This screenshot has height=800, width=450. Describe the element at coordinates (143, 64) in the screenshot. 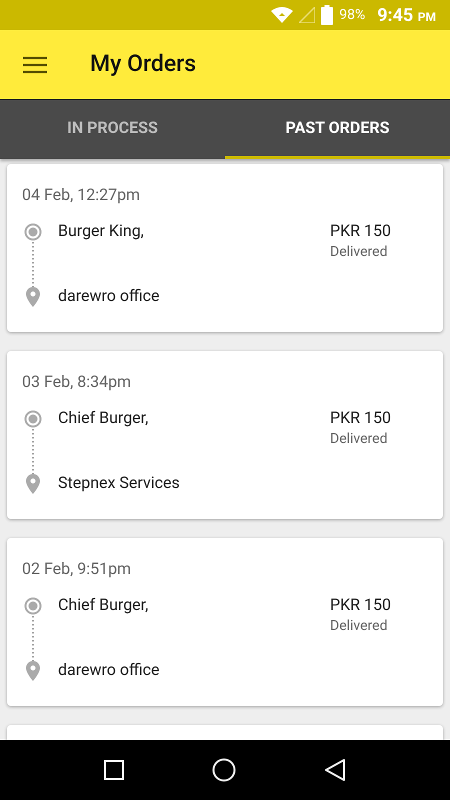

I see `page-title: My Orders` at that location.